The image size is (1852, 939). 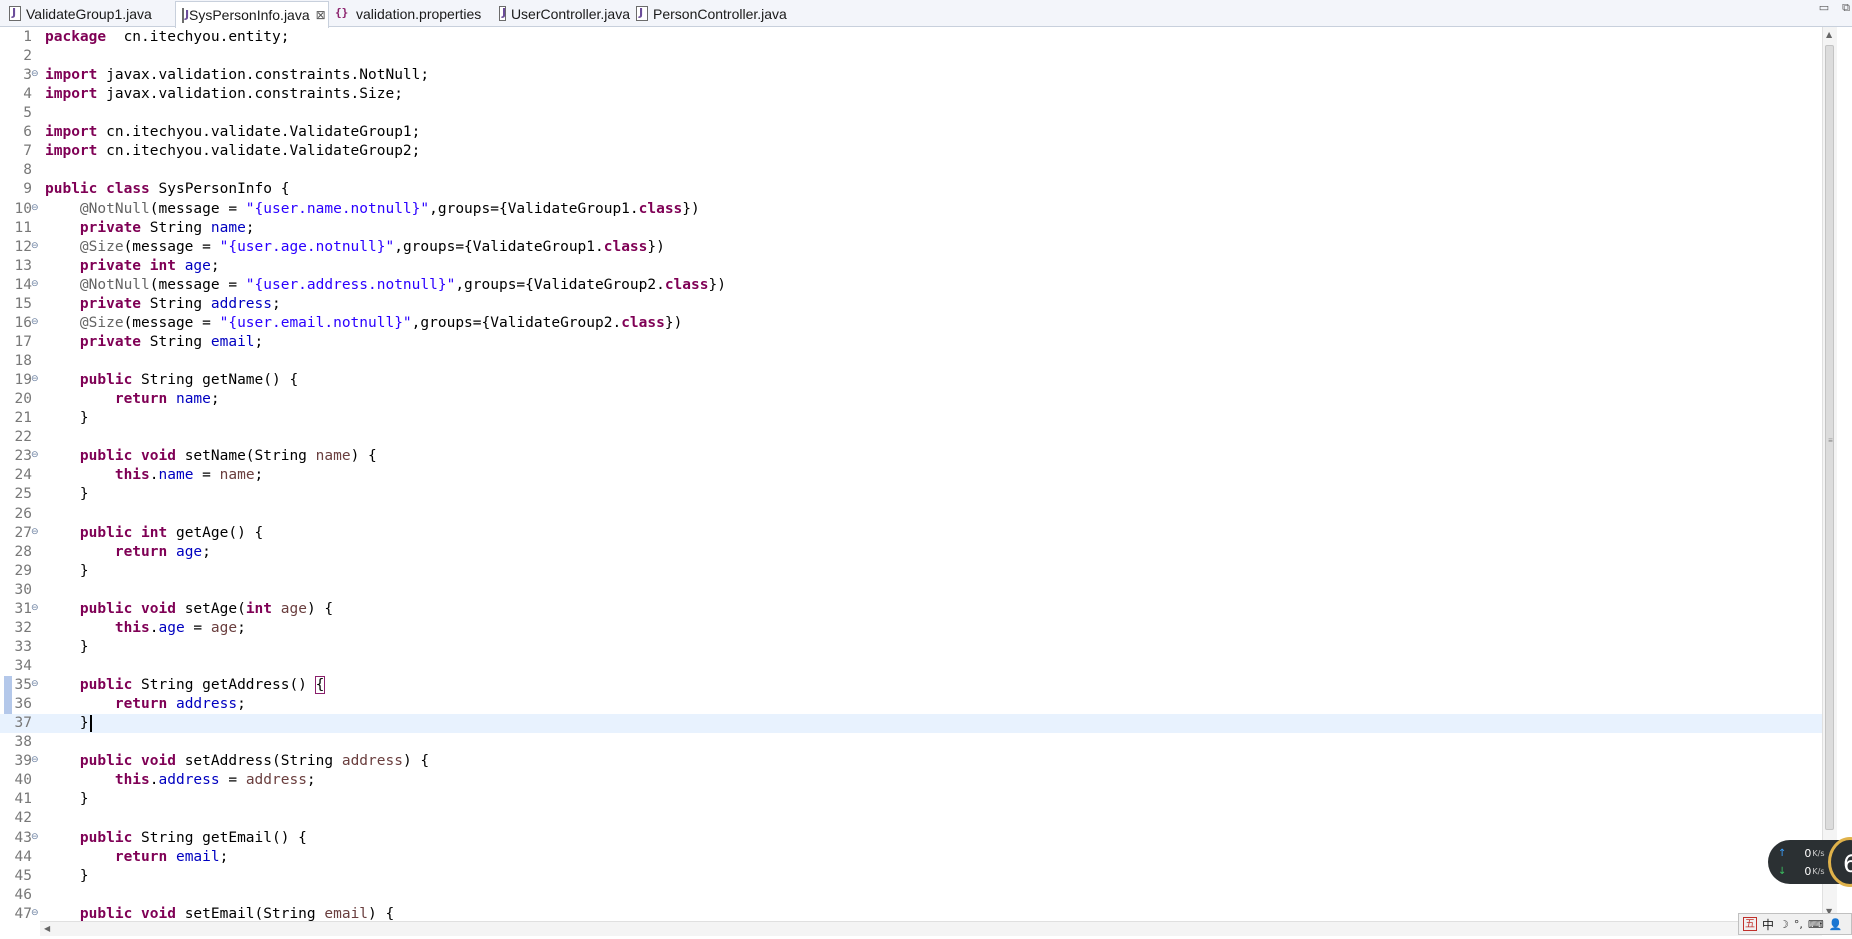 What do you see at coordinates (1784, 924) in the screenshot?
I see `moon-icon: ☽` at bounding box center [1784, 924].